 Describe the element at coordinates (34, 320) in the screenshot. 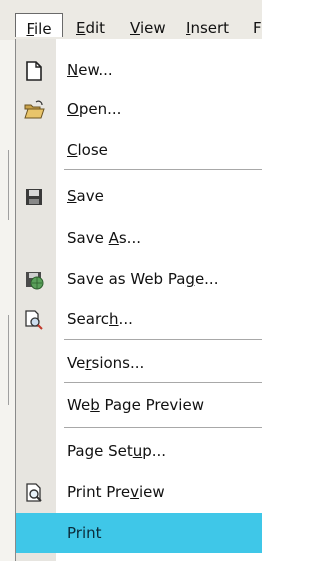

I see `search-file-icon` at that location.